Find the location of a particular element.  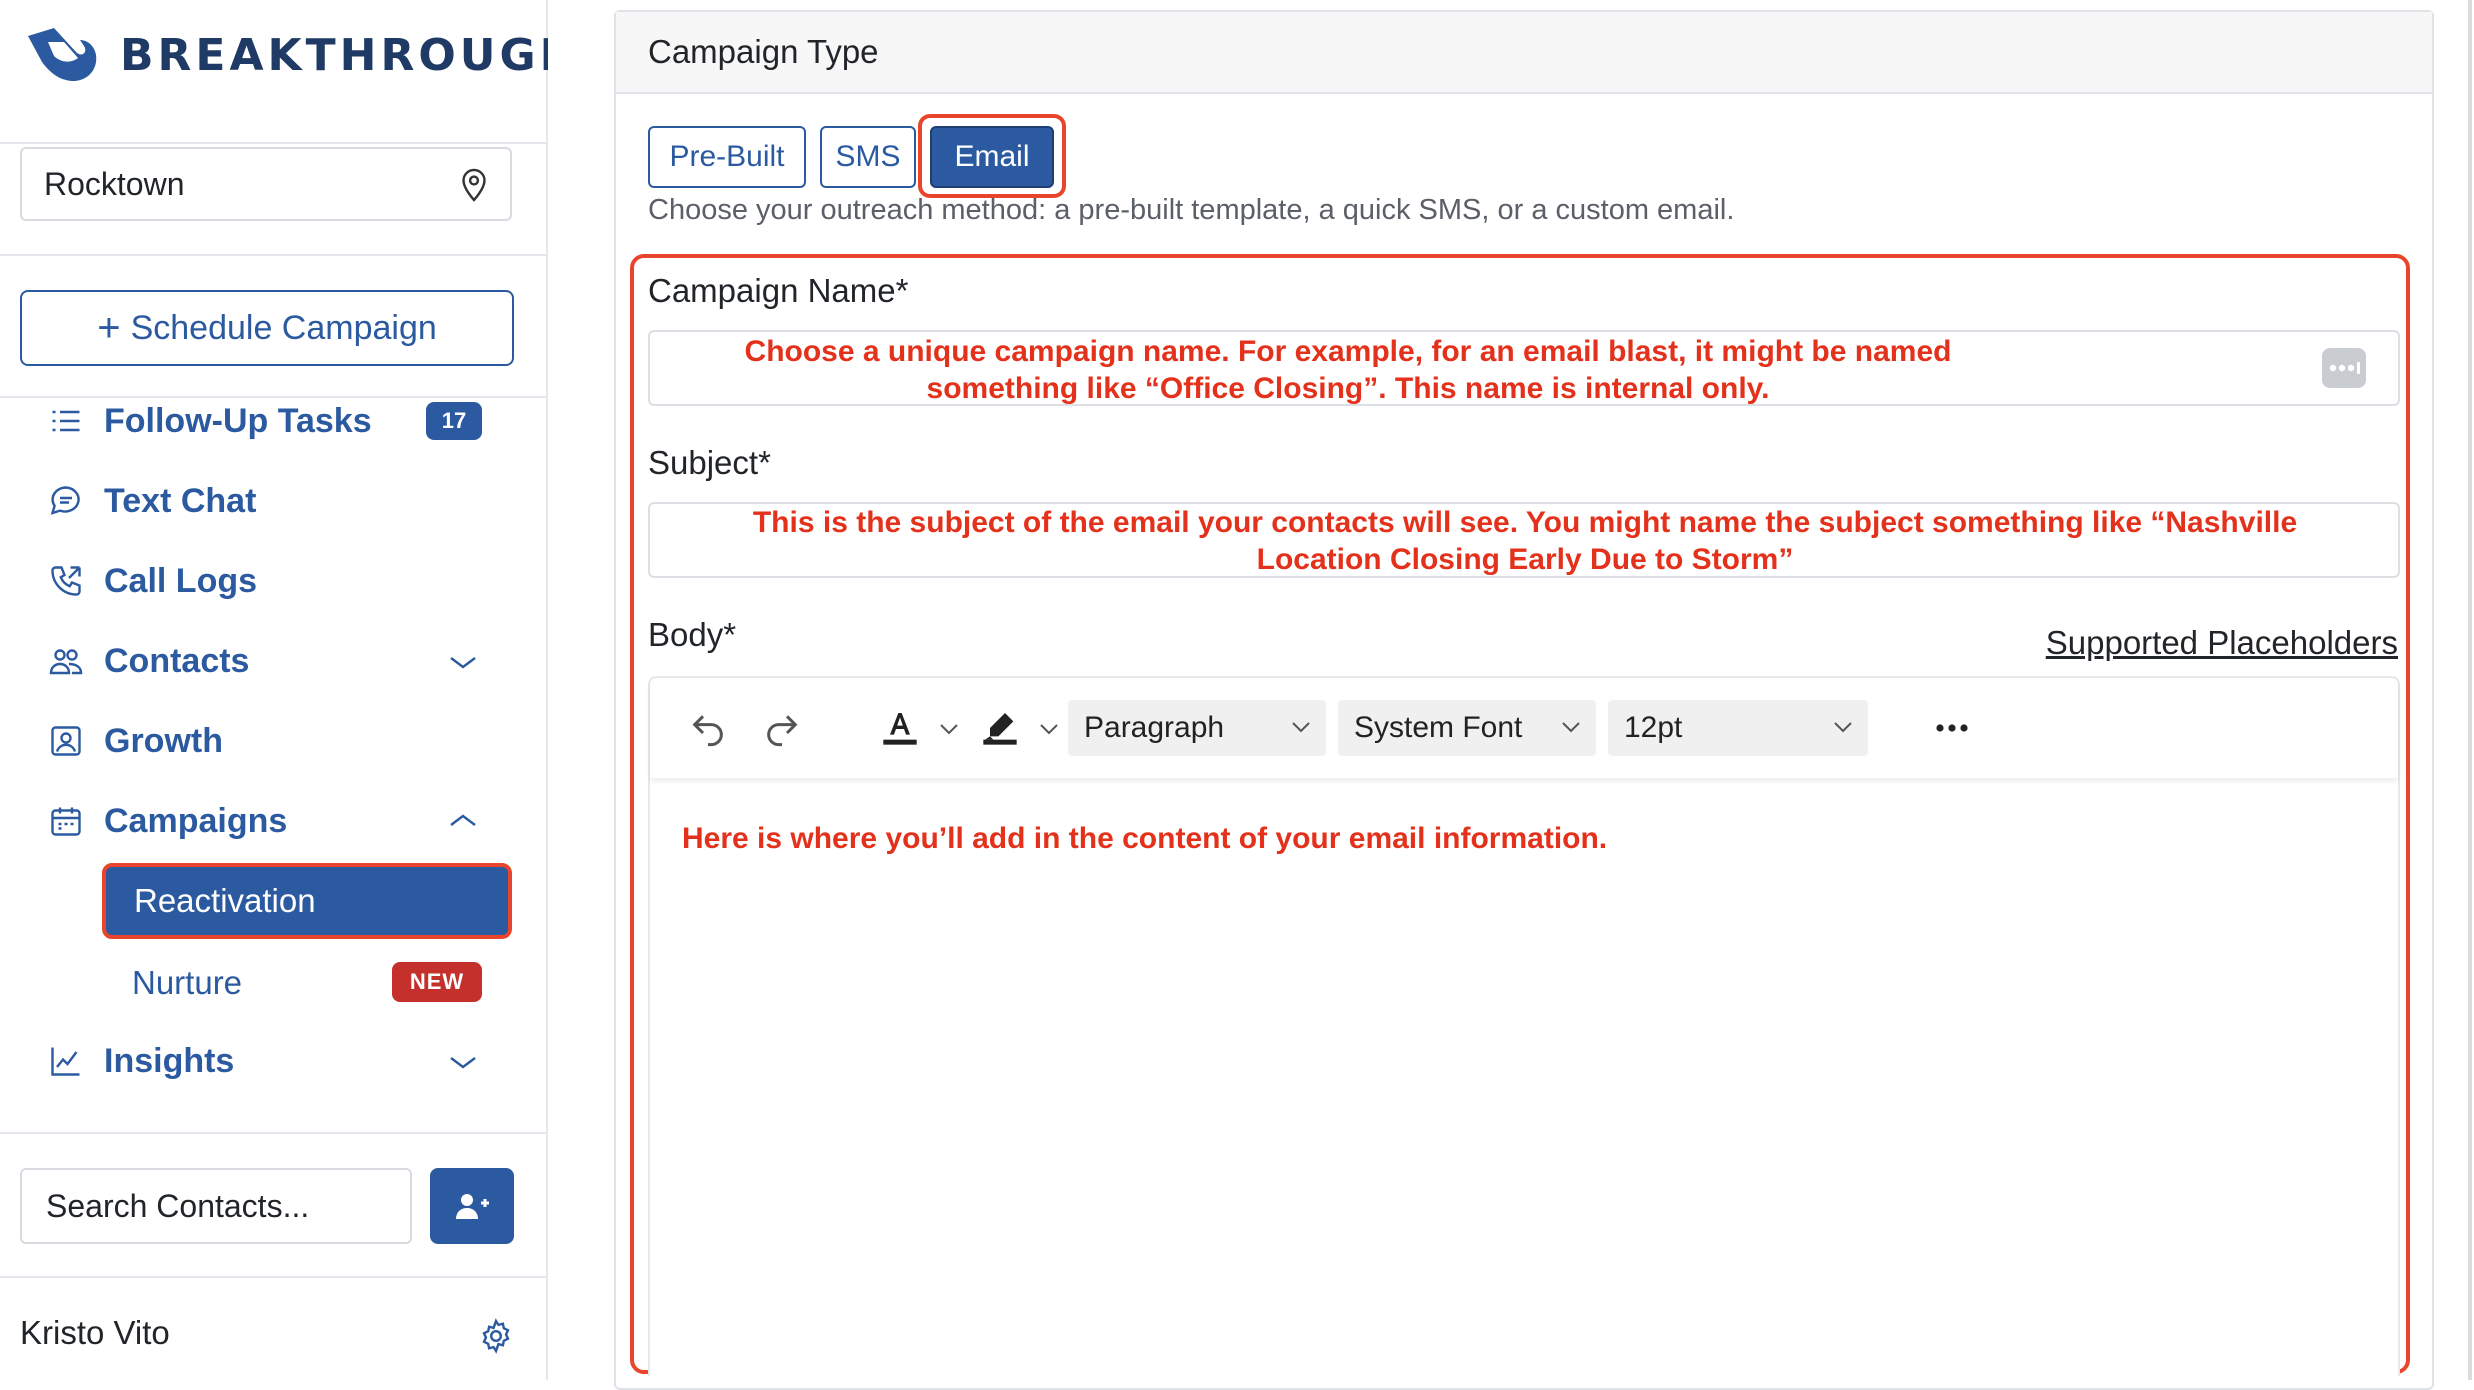

sub-nav-nurture: Nurture is located at coordinates (187, 983).